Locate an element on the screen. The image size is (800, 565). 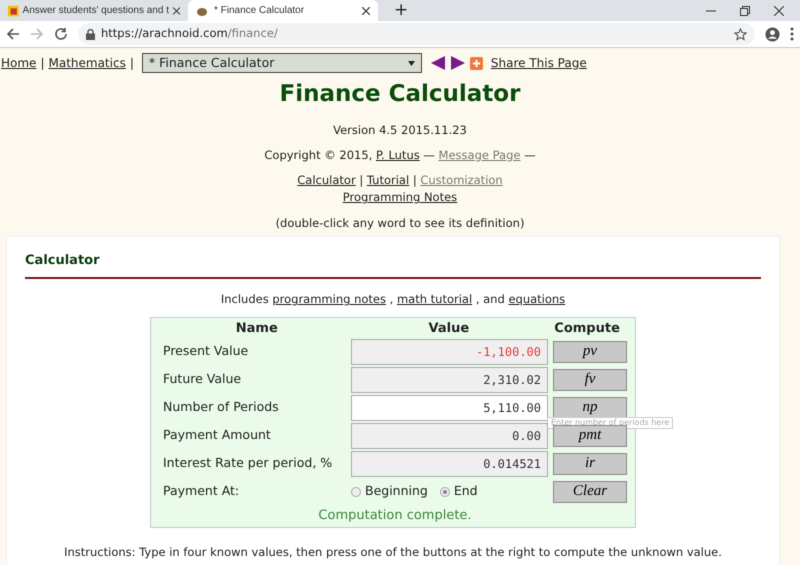
browser-tab: Answer students' questions and t is located at coordinates (94, 10).